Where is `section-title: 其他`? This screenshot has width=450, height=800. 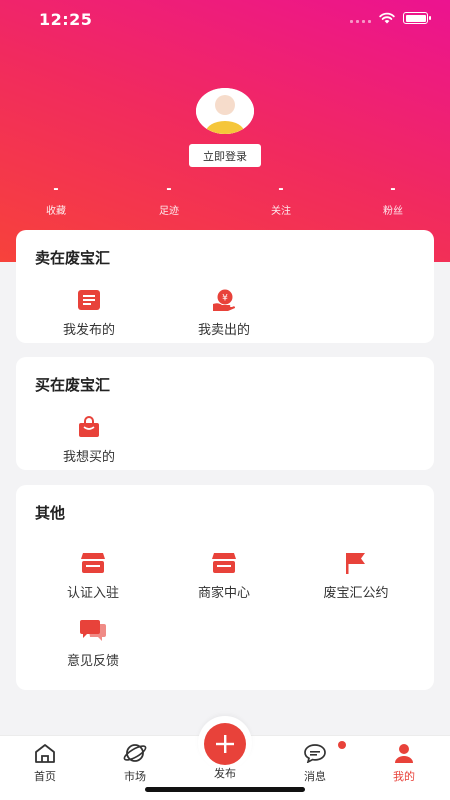 section-title: 其他 is located at coordinates (50, 513).